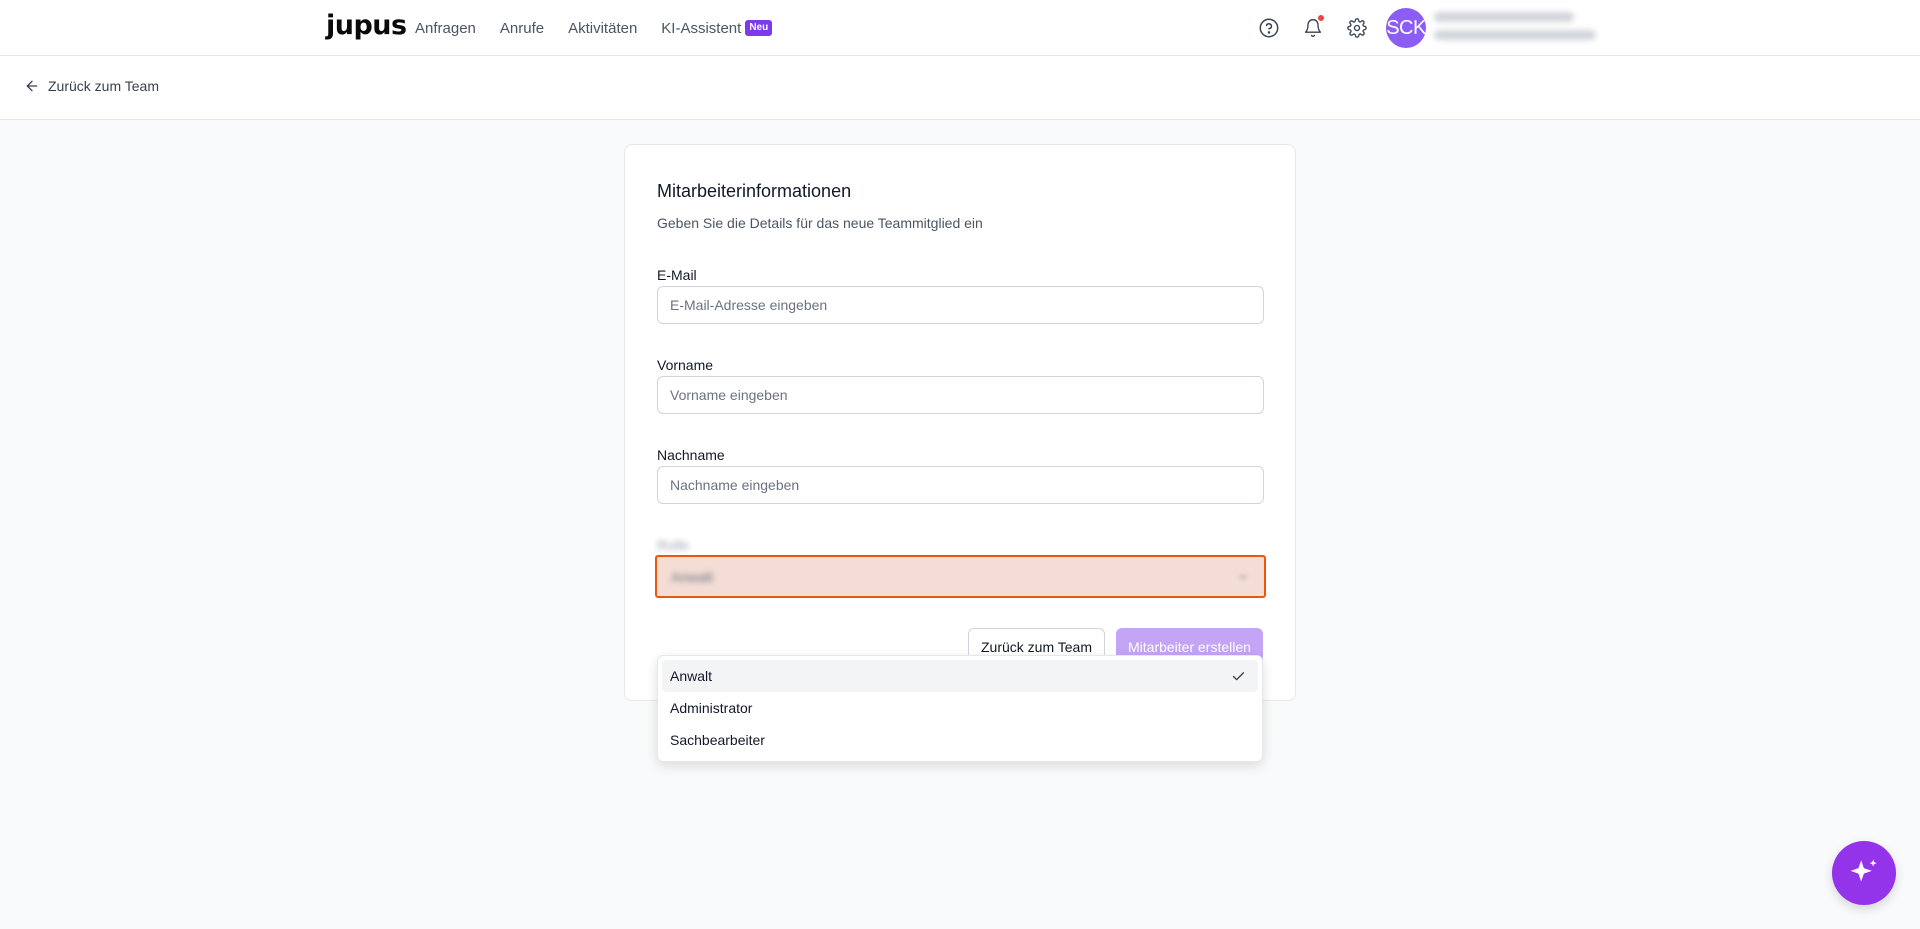 This screenshot has width=1920, height=929. Describe the element at coordinates (685, 365) in the screenshot. I see `firstname-label: Vorname` at that location.